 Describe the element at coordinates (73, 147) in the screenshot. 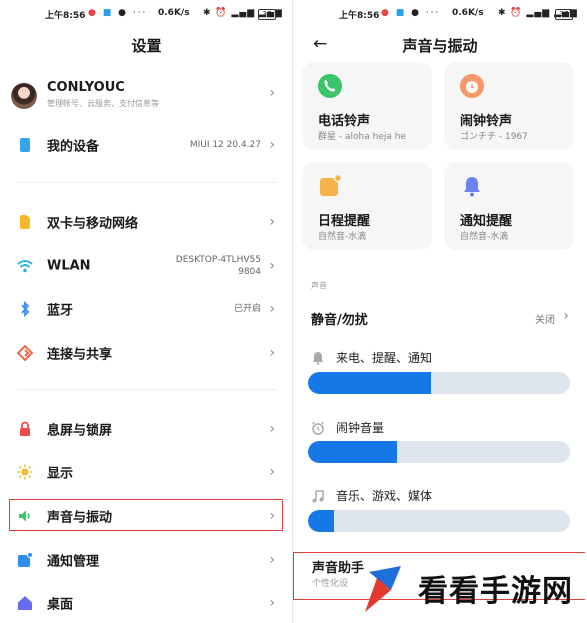

I see `my-device-label: 我的设备` at that location.